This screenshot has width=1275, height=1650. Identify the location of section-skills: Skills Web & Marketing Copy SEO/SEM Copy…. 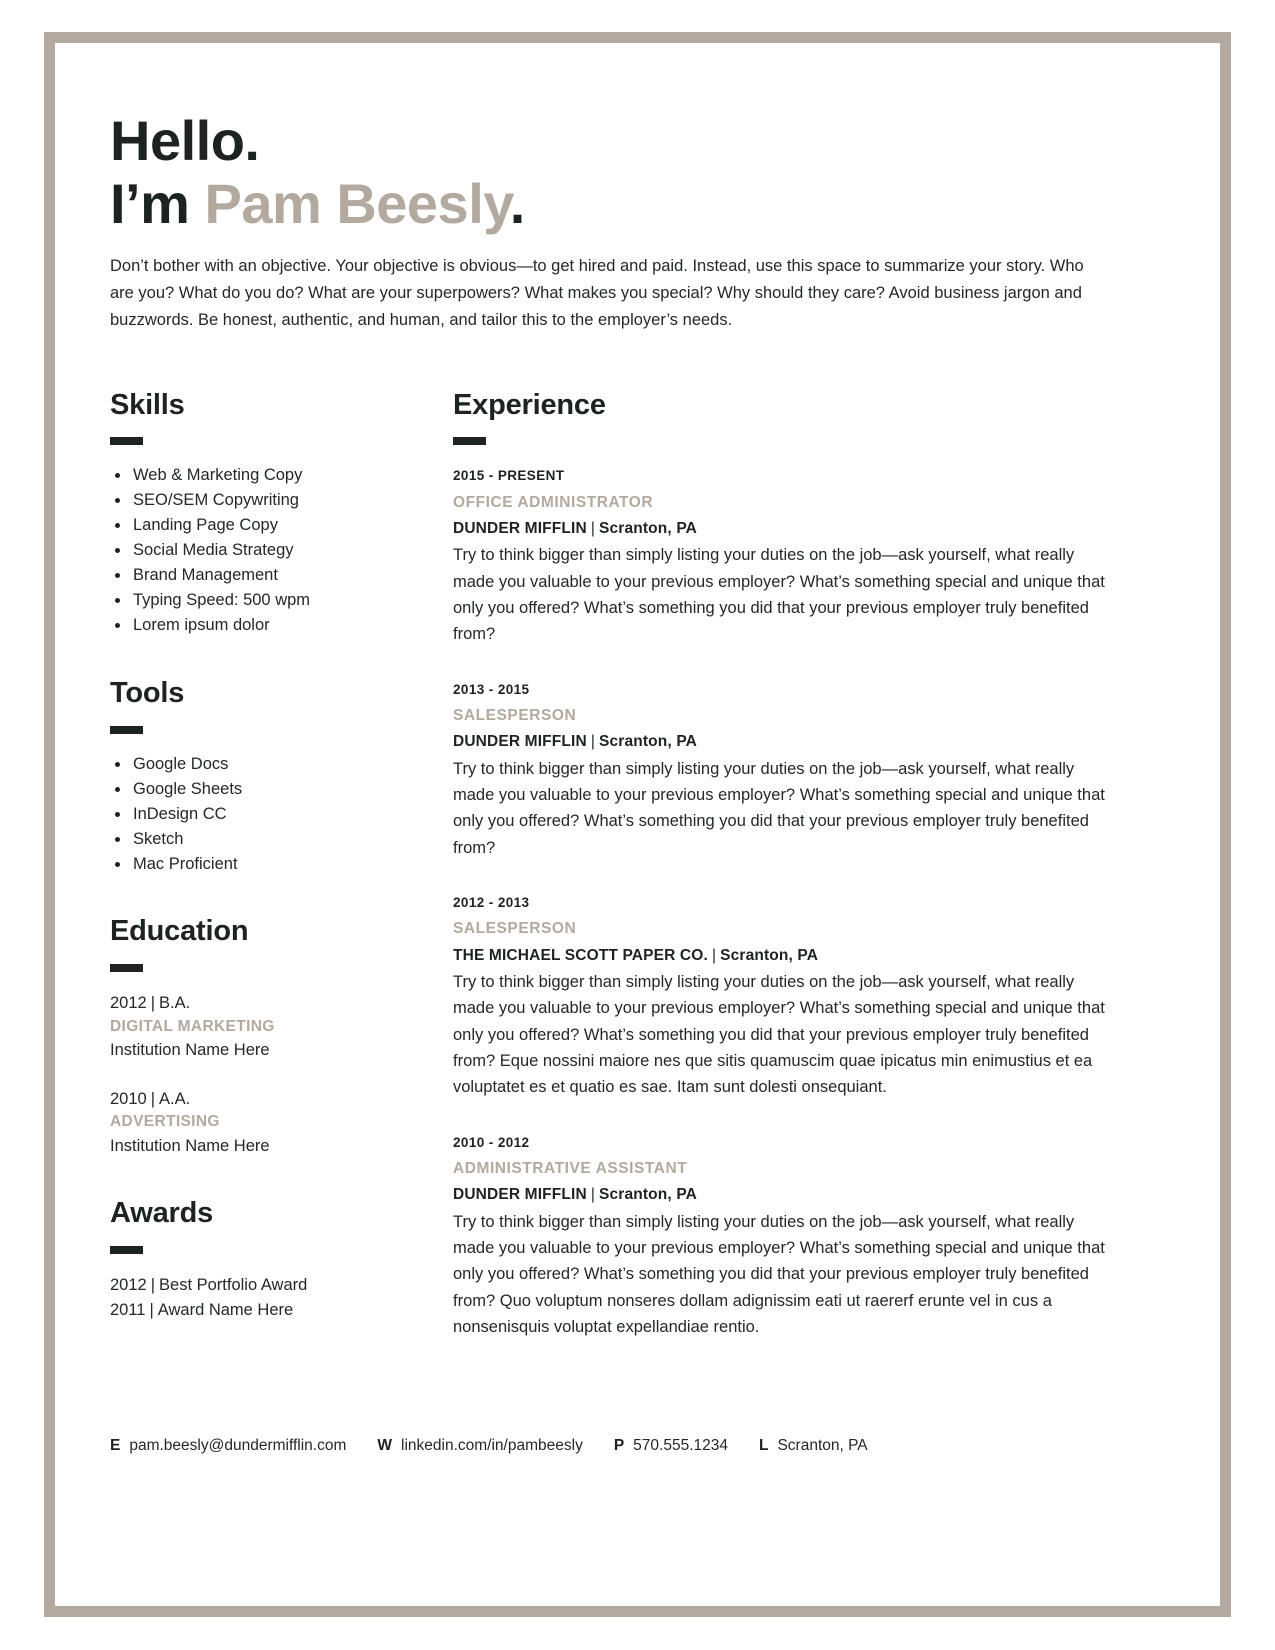
(280, 513).